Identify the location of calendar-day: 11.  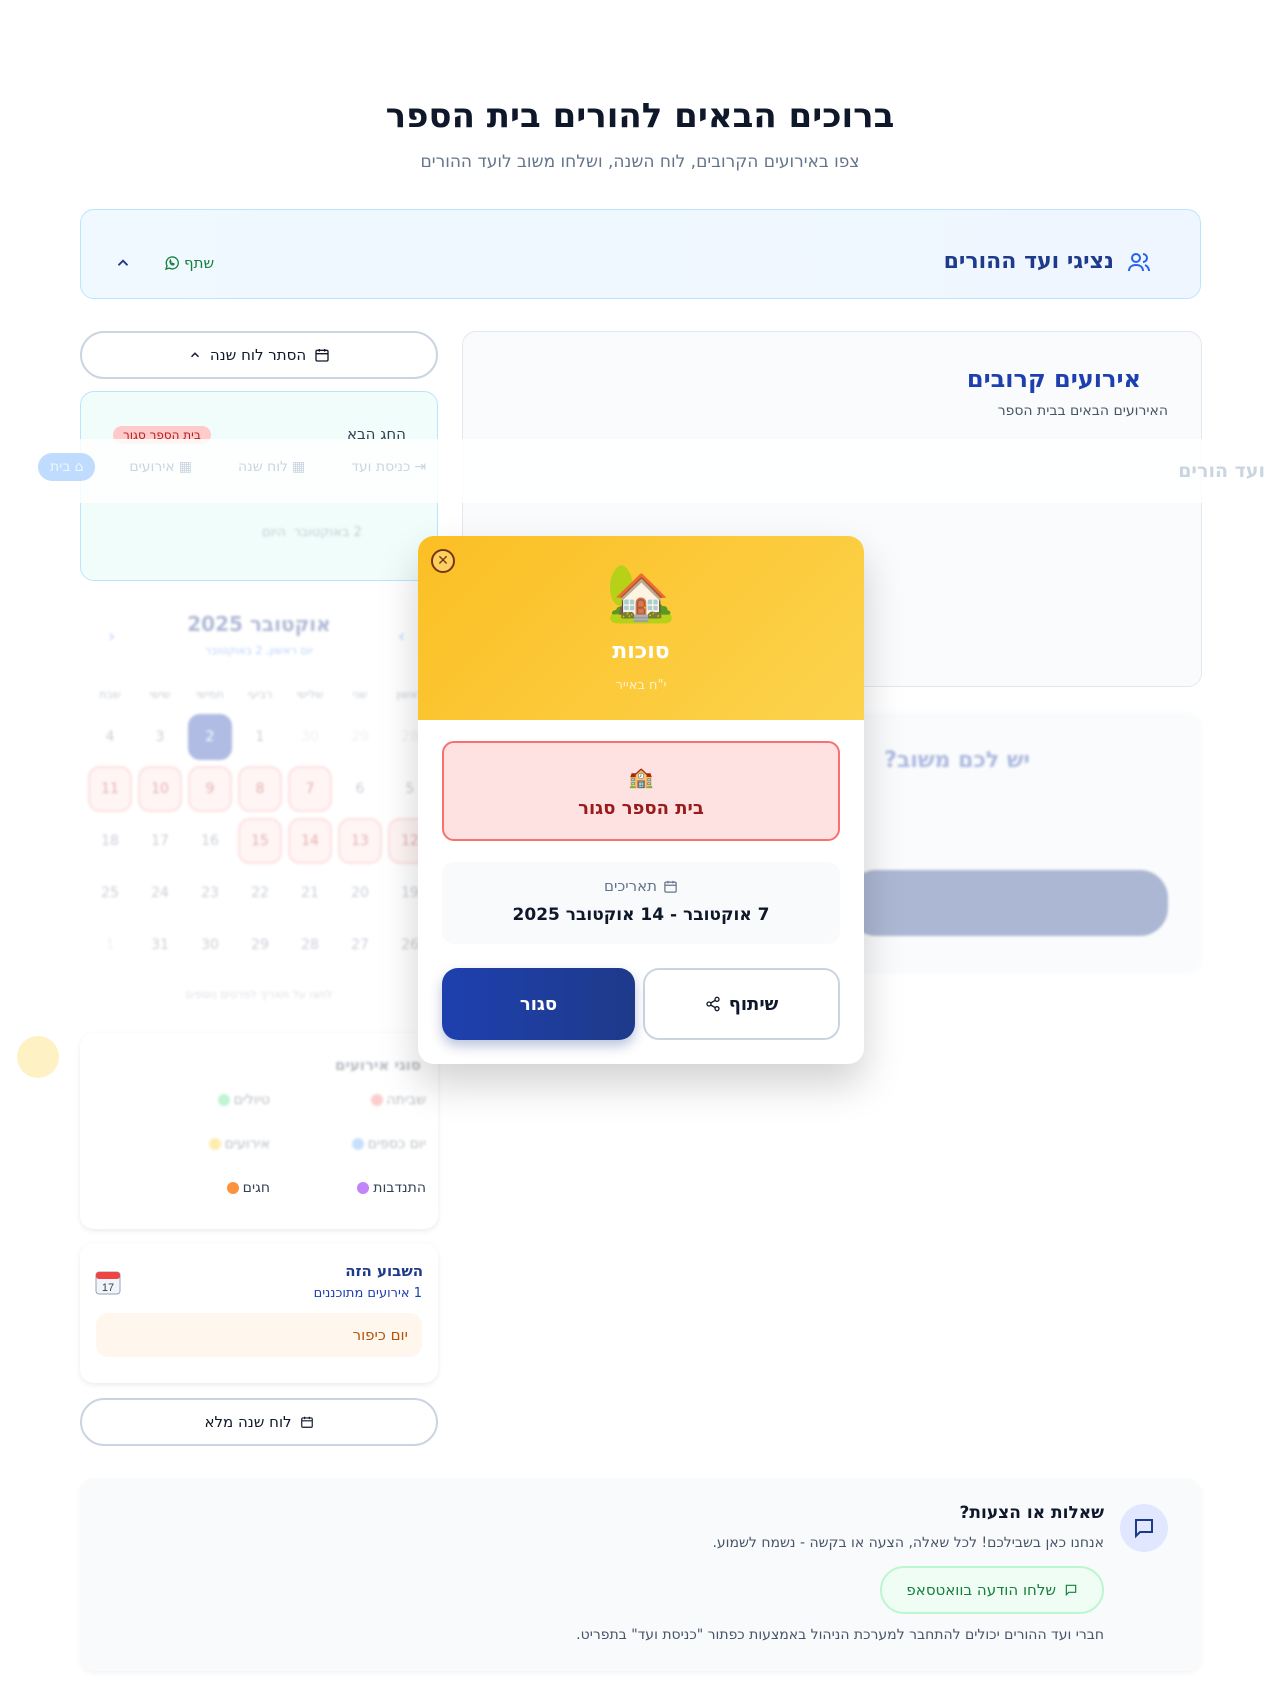
(110, 789).